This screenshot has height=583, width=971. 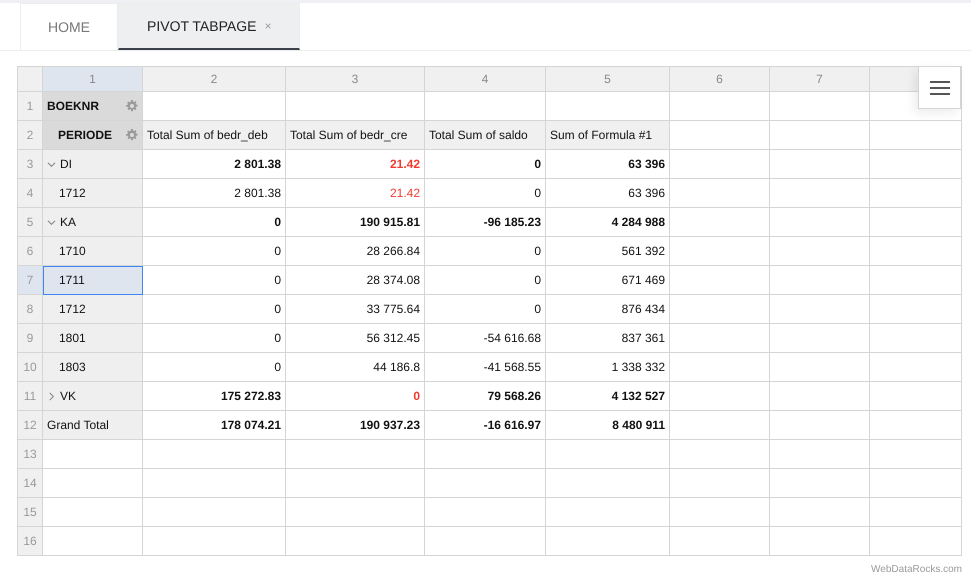 I want to click on tab: PIVOT TABPAGE ×, so click(x=209, y=26).